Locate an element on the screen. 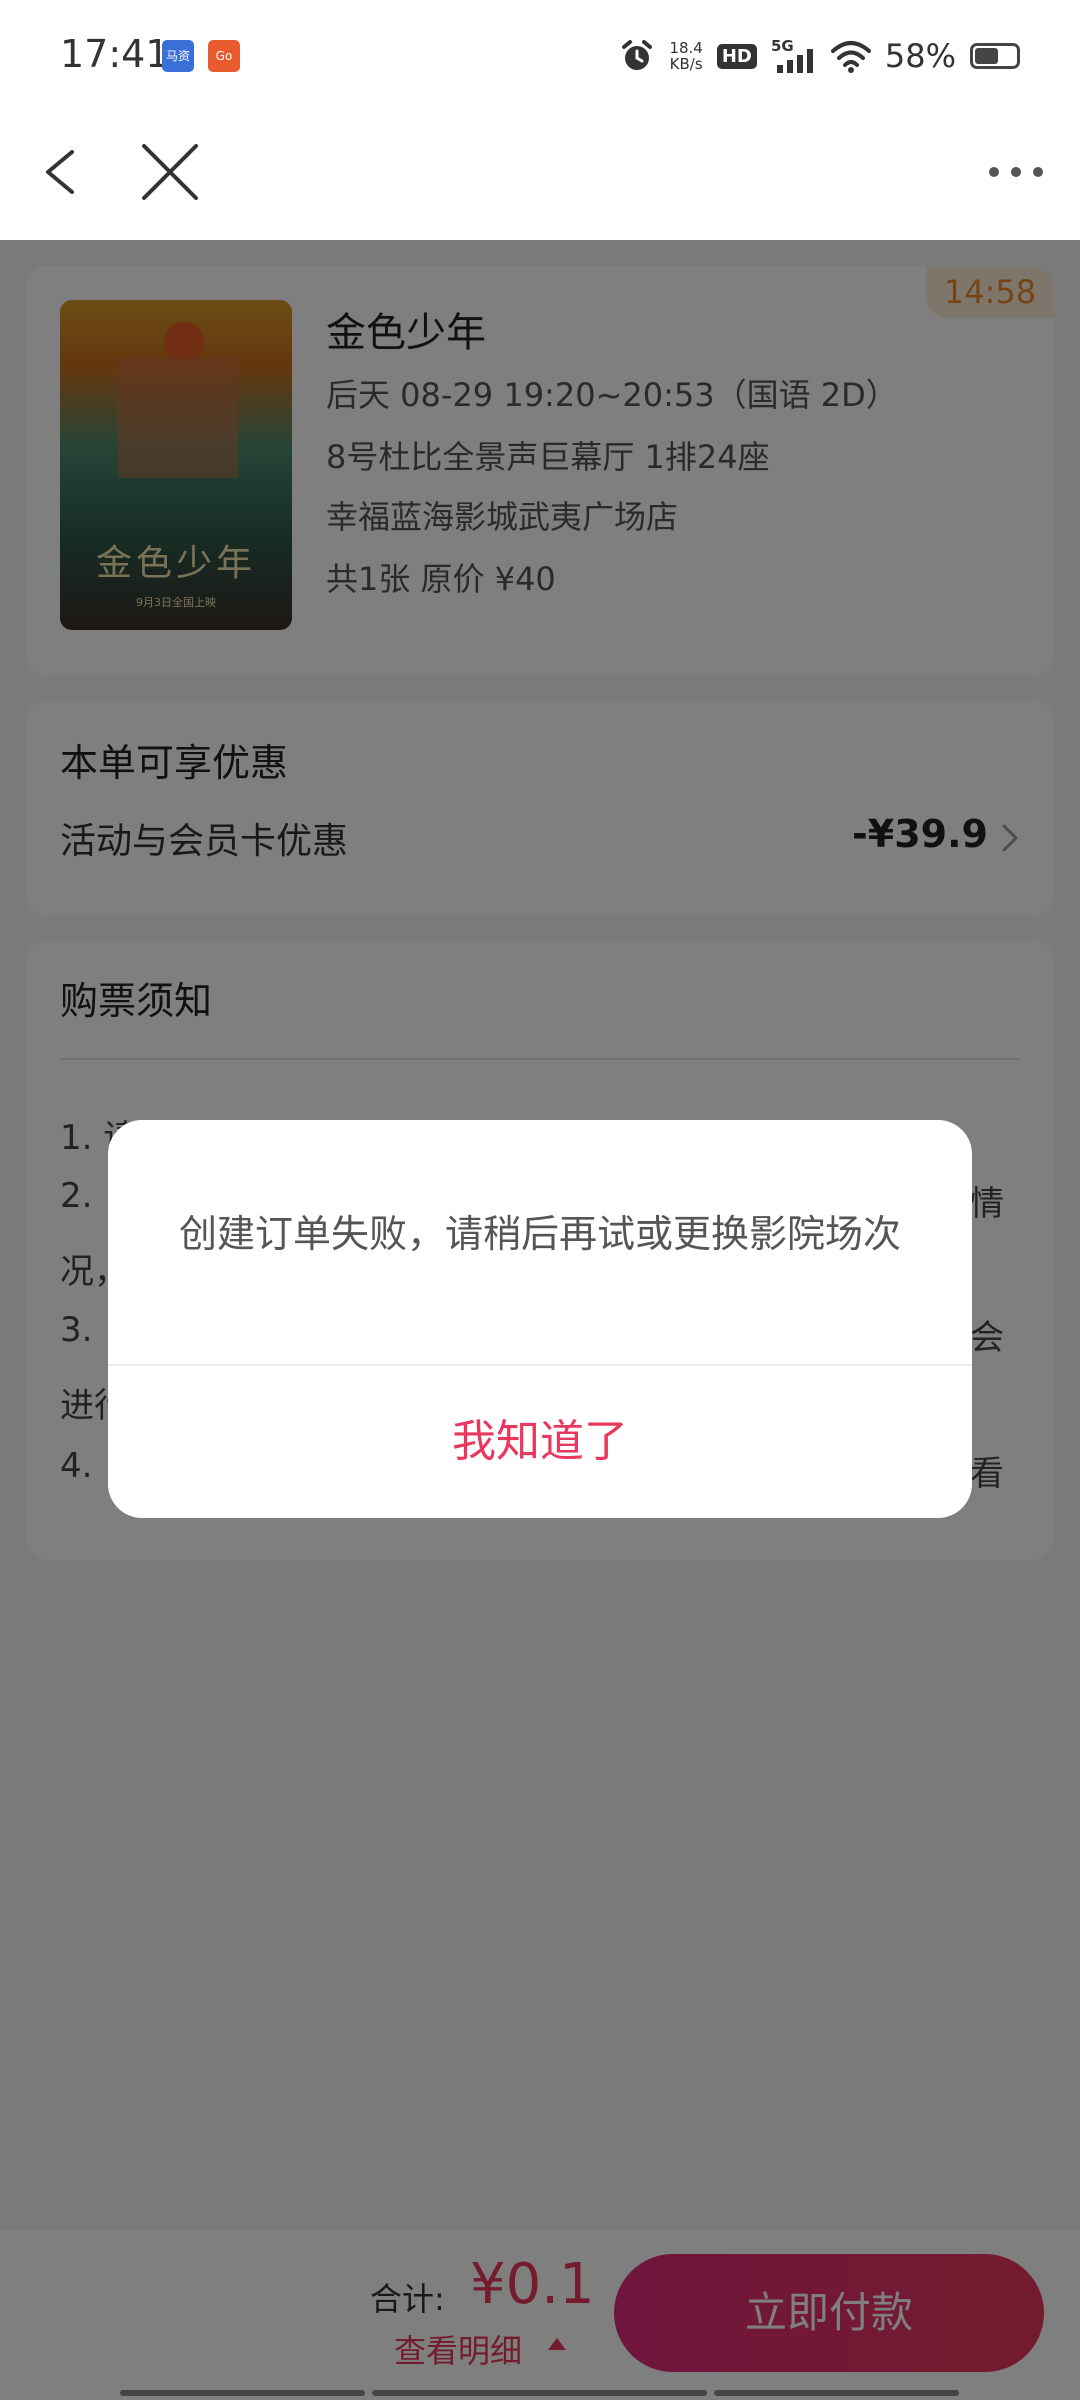  error-dialog: 创建订单失败，请稍后再试或更换影院场次 我知道了 is located at coordinates (540, 1319).